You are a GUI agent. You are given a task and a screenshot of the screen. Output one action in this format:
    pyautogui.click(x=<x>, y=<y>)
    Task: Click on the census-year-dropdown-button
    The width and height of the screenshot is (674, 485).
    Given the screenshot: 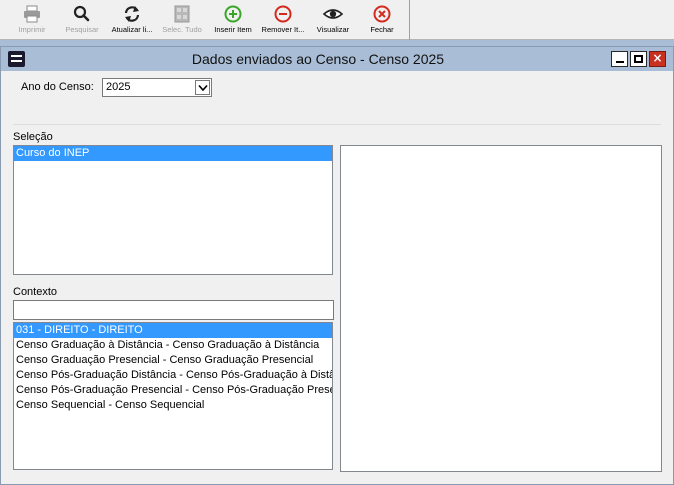 What is the action you would take?
    pyautogui.click(x=202, y=87)
    